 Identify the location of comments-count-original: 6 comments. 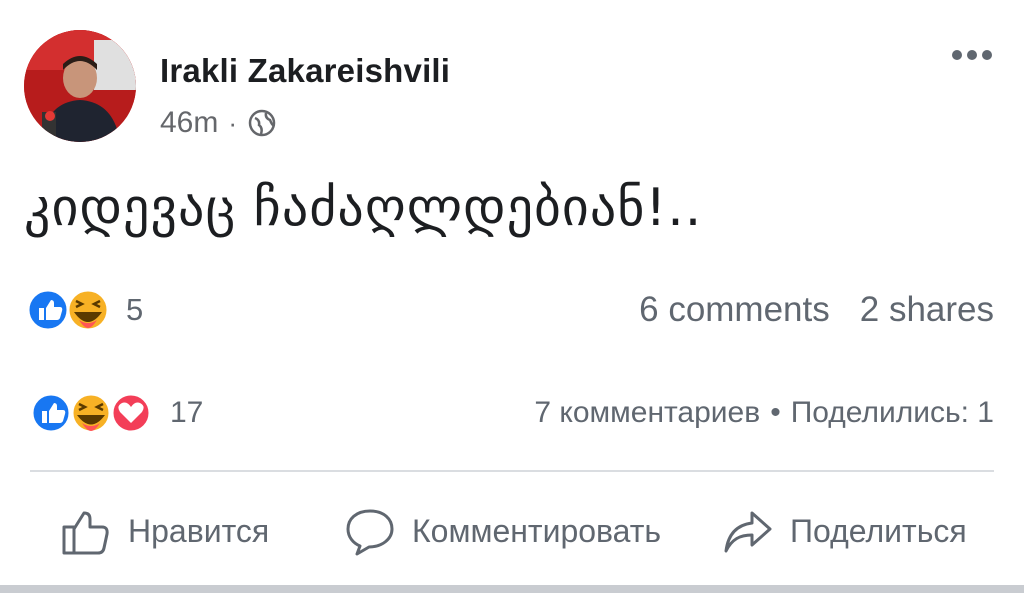
(734, 310).